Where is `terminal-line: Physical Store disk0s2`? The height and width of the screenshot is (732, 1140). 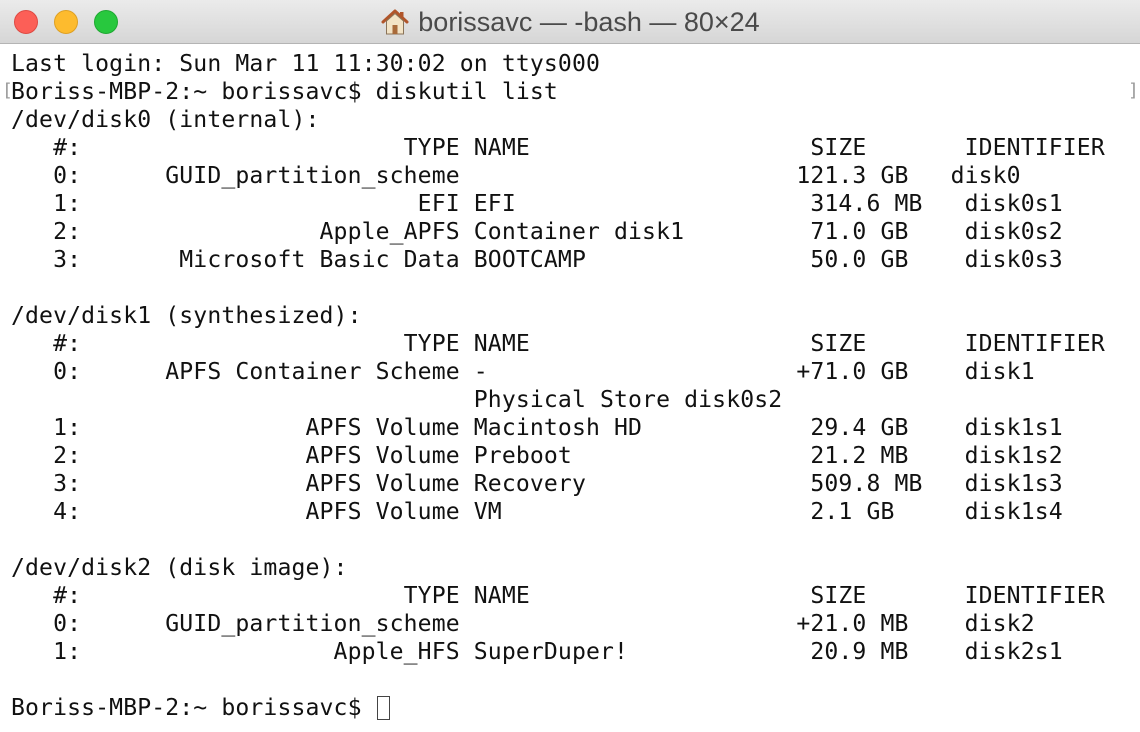
terminal-line: Physical Store disk0s2 is located at coordinates (397, 400).